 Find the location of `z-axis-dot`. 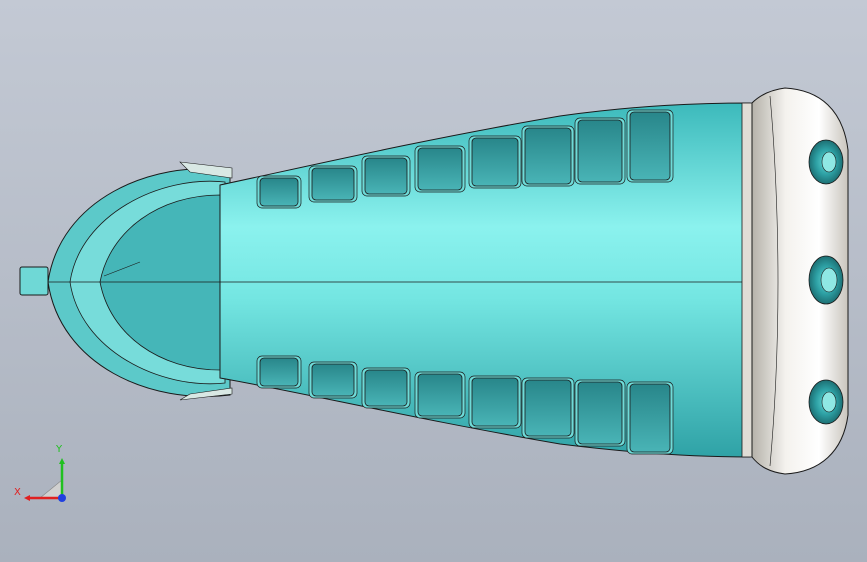

z-axis-dot is located at coordinates (62, 498).